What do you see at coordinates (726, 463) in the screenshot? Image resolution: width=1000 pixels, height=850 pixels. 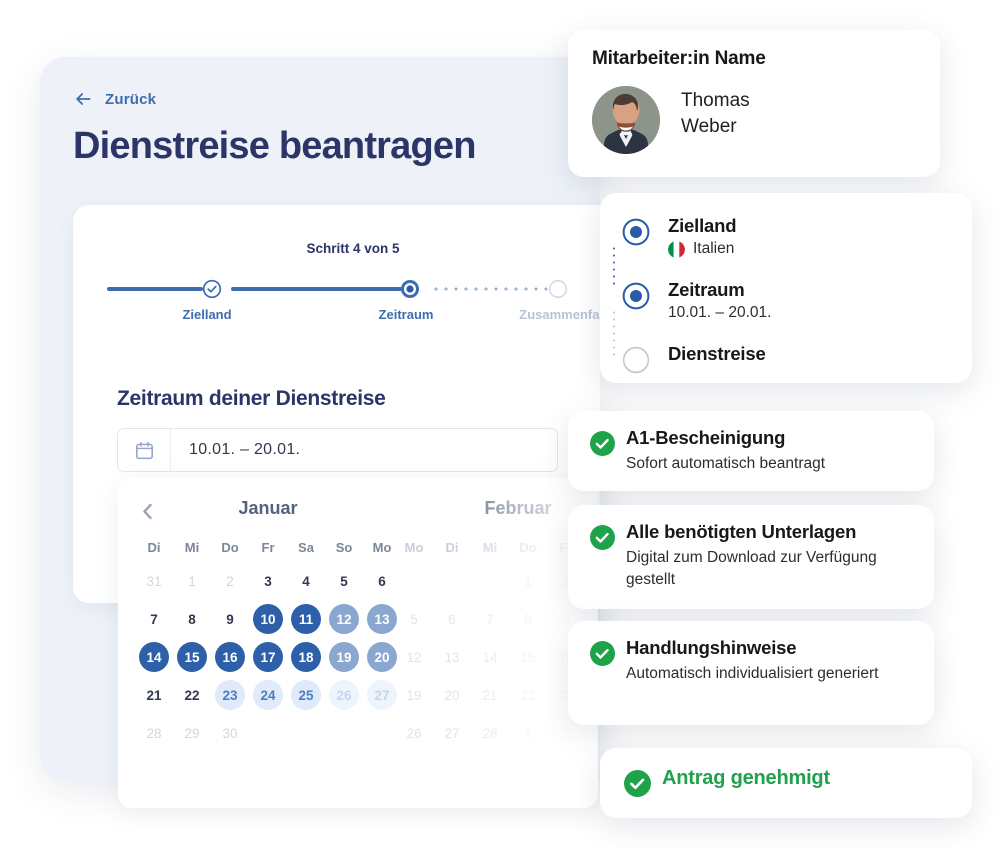 I see `feature-subtitle: Sofort automatisch beantragt` at bounding box center [726, 463].